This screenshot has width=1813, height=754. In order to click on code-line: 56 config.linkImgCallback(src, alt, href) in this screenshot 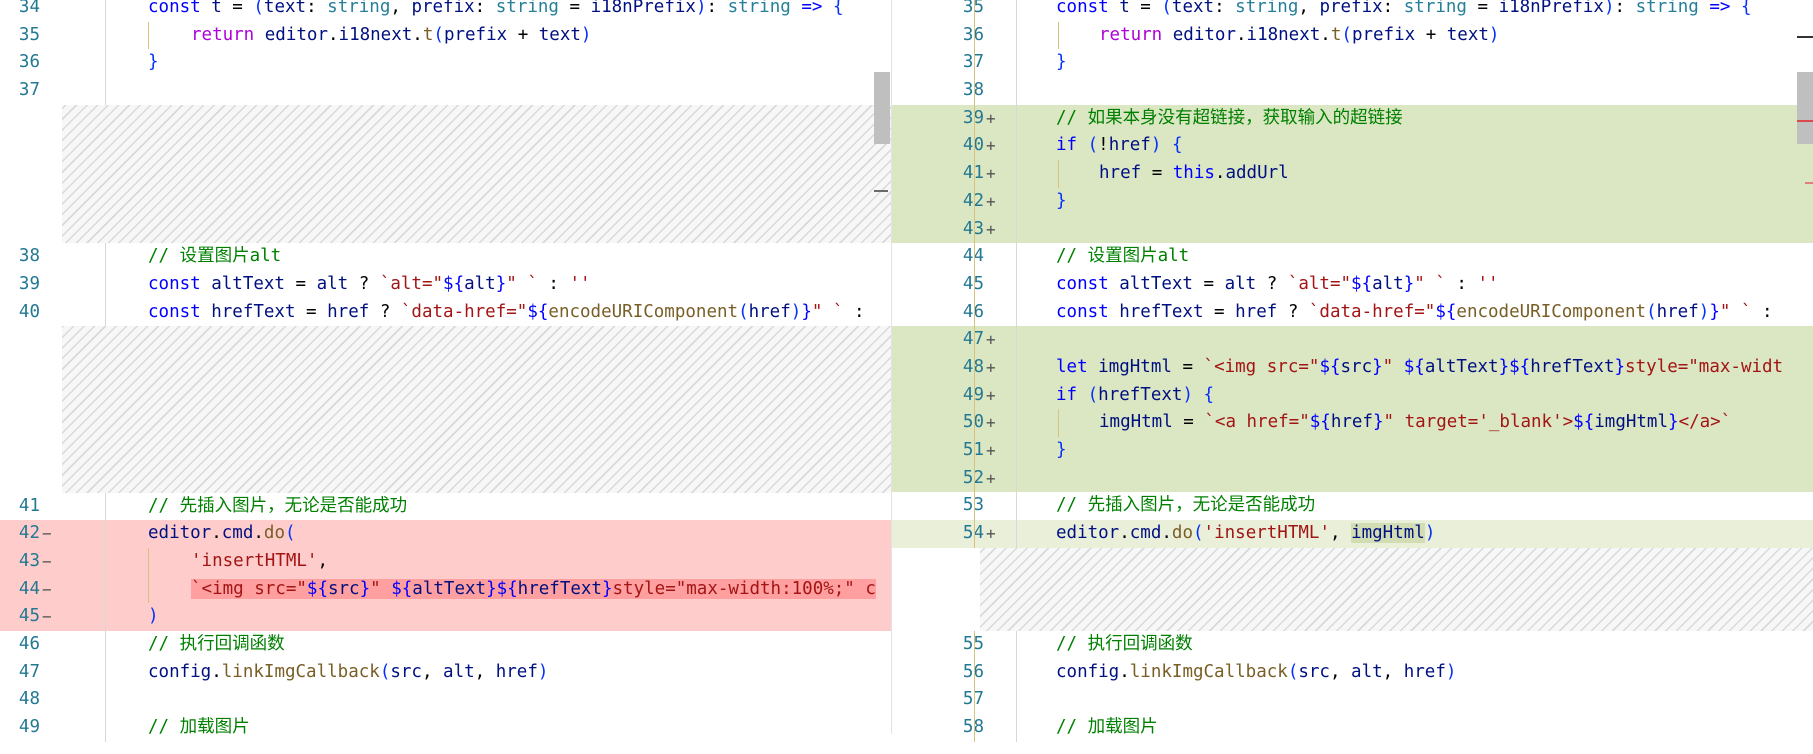, I will do `click(1352, 672)`.